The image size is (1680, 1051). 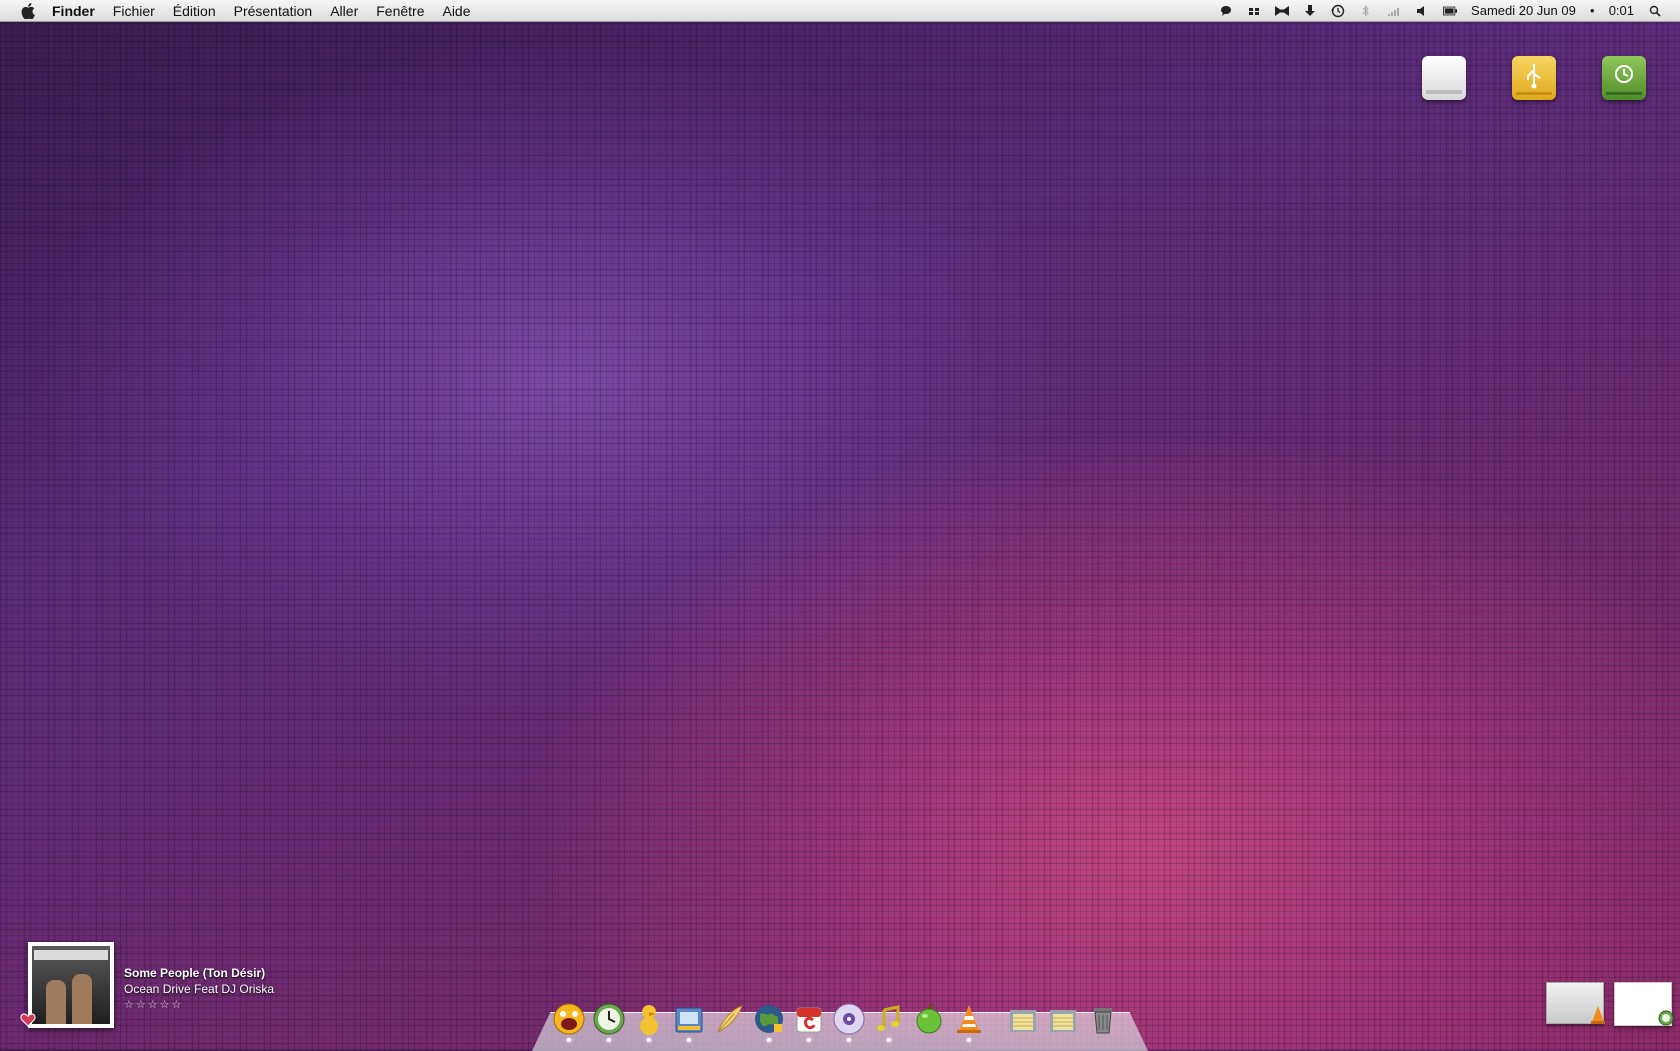 I want to click on dock, so click(x=836, y=1019).